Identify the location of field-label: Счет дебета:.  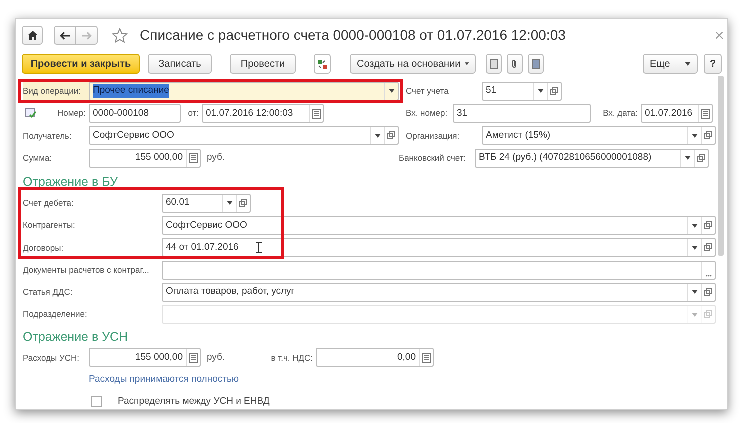
(48, 203).